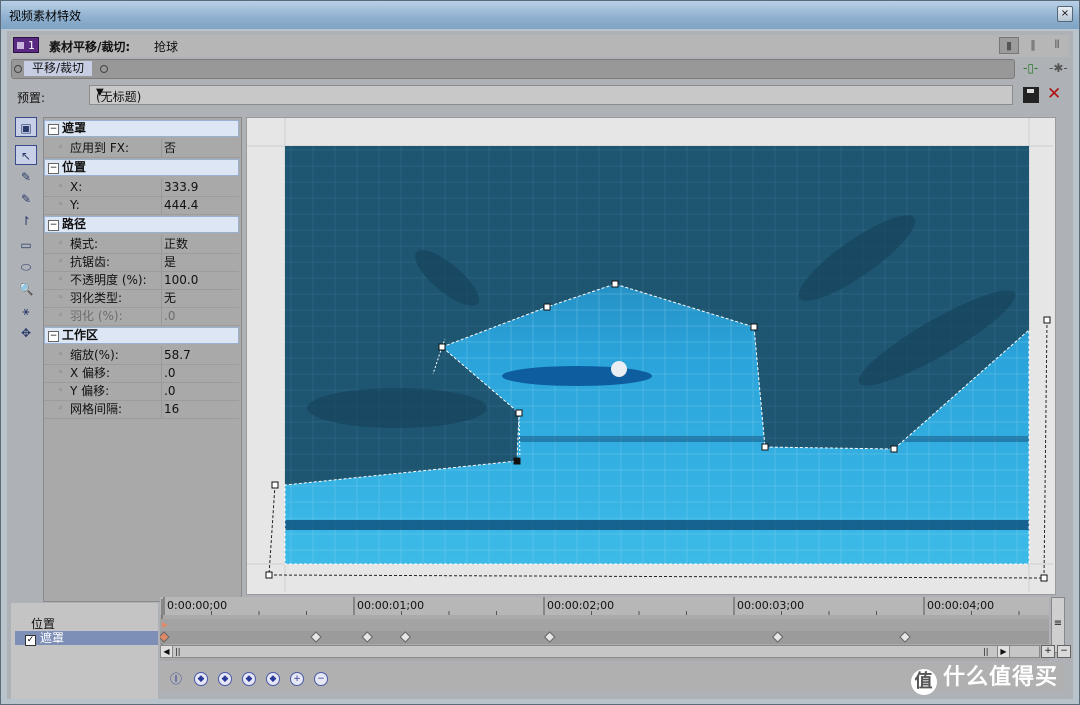 The image size is (1080, 705). What do you see at coordinates (141, 355) in the screenshot?
I see `prop-zoom: ◦ 缩放(%): 58.7` at bounding box center [141, 355].